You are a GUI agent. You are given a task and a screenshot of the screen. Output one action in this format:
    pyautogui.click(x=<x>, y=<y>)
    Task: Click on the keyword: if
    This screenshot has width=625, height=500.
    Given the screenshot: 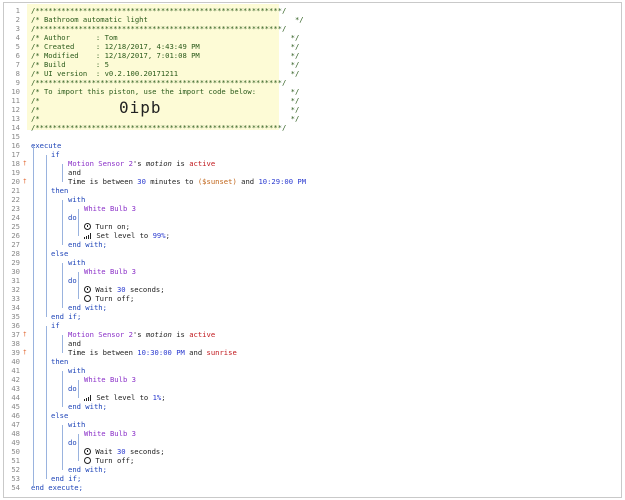 What is the action you would take?
    pyautogui.click(x=55, y=154)
    